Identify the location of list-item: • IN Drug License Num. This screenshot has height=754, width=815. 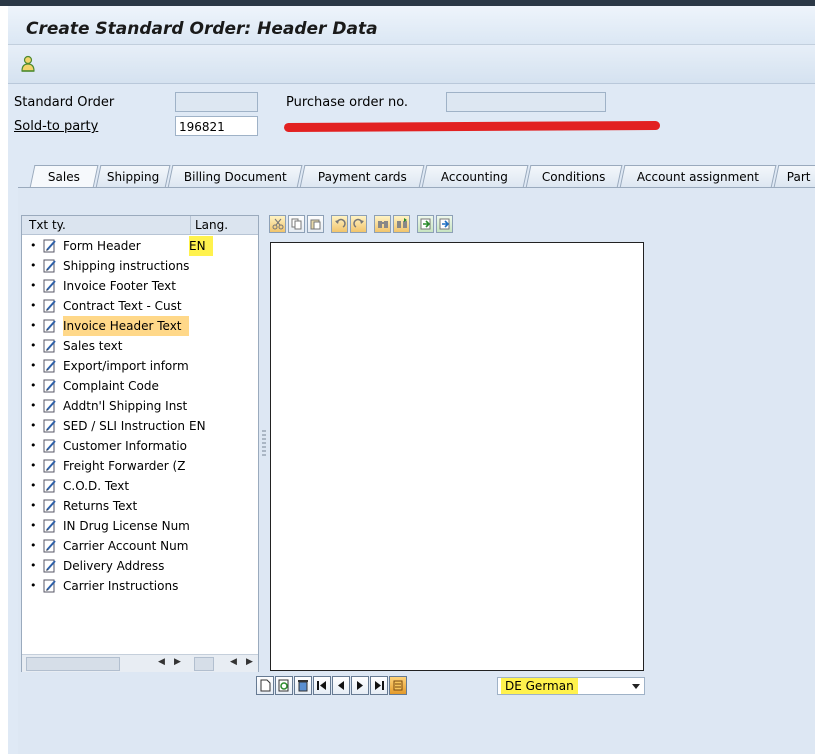
(140, 526).